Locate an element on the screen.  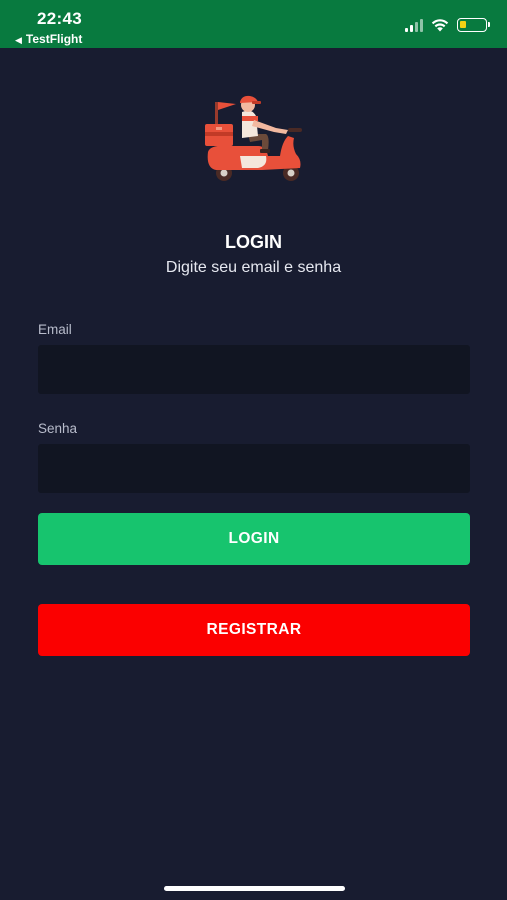
back-triangle-icon: ◀ is located at coordinates (18, 40).